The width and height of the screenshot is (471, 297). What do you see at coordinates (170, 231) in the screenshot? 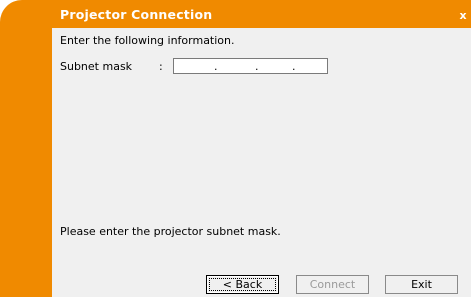
I see `hint-text: Please enter the projector subnet mask.` at bounding box center [170, 231].